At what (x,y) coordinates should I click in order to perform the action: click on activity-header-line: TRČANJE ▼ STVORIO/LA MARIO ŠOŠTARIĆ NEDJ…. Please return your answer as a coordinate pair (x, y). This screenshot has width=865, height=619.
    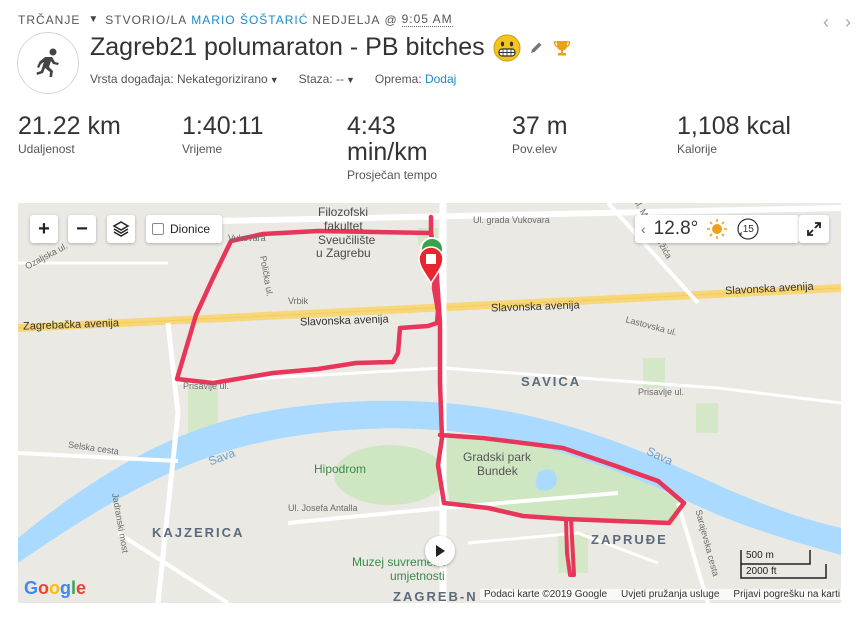
    Looking at the image, I should click on (235, 19).